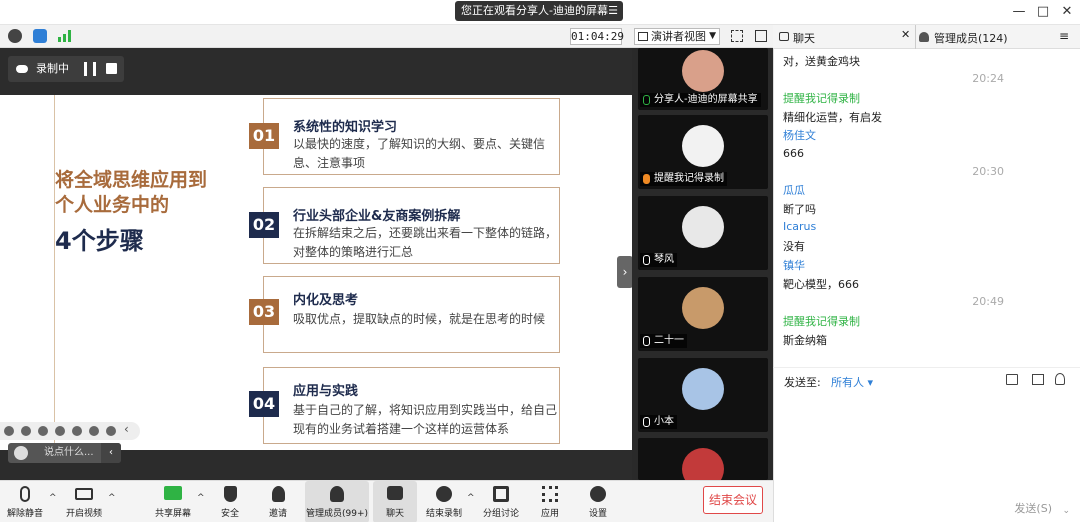 This screenshot has width=1080, height=522. I want to click on send-button: 发送(S), so click(1033, 508).